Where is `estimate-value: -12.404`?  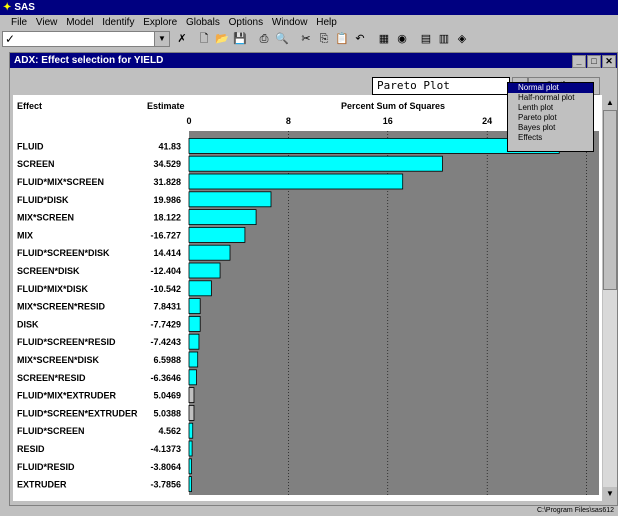 estimate-value: -12.404 is located at coordinates (165, 271).